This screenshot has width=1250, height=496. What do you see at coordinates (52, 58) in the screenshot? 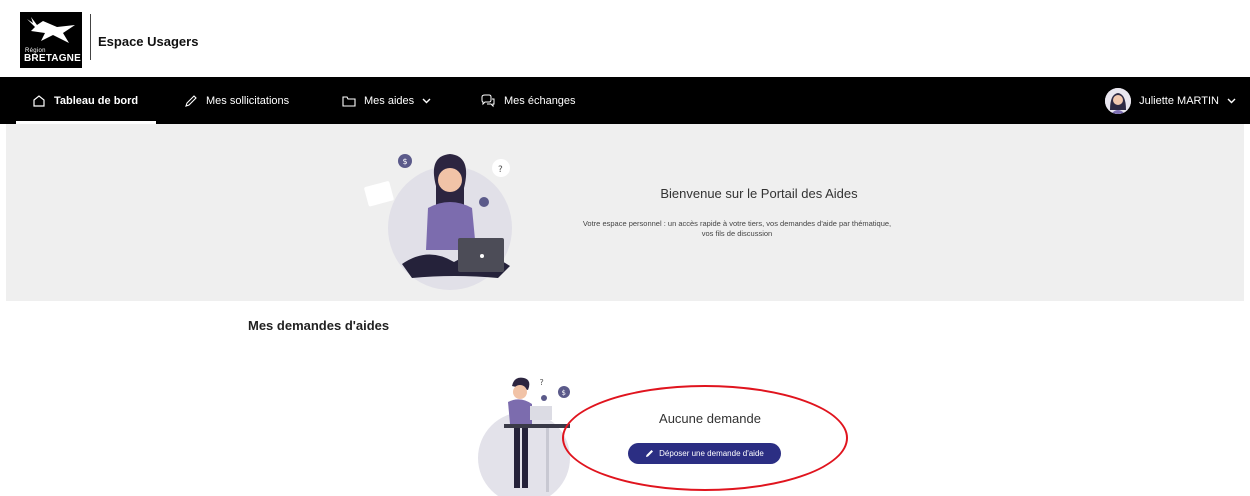
I see `logo-region-name: BRETAGNE` at bounding box center [52, 58].